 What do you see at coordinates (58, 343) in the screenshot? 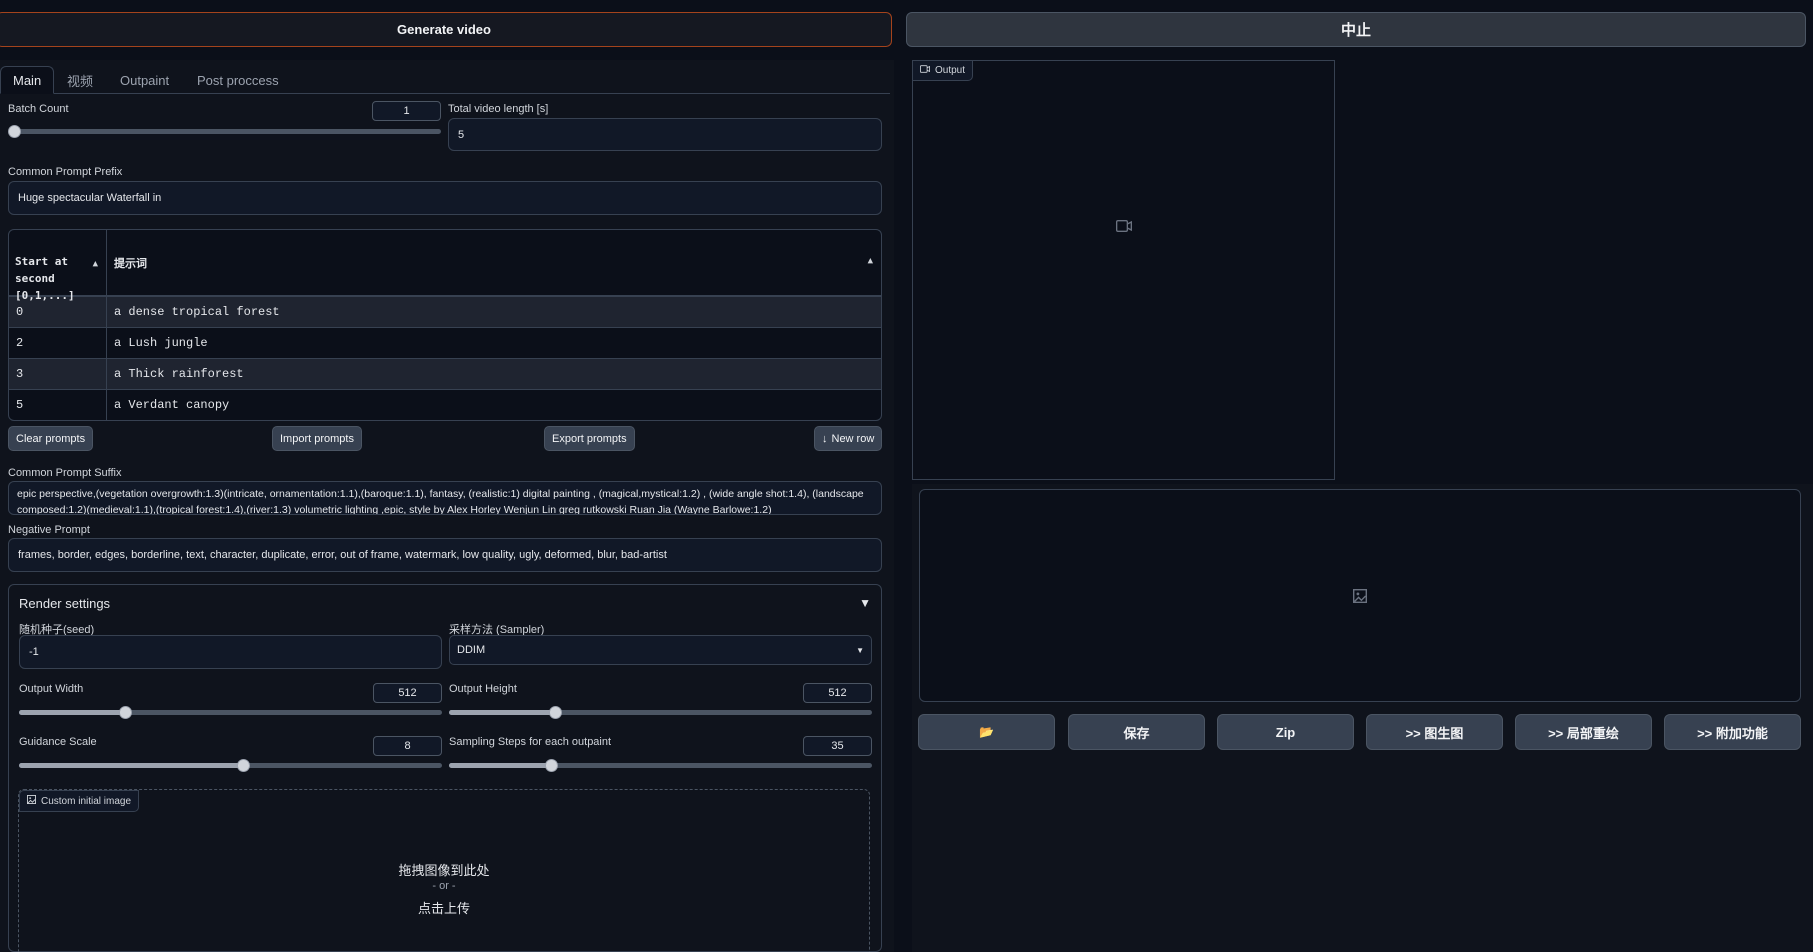
I see `cell-start: 2` at bounding box center [58, 343].